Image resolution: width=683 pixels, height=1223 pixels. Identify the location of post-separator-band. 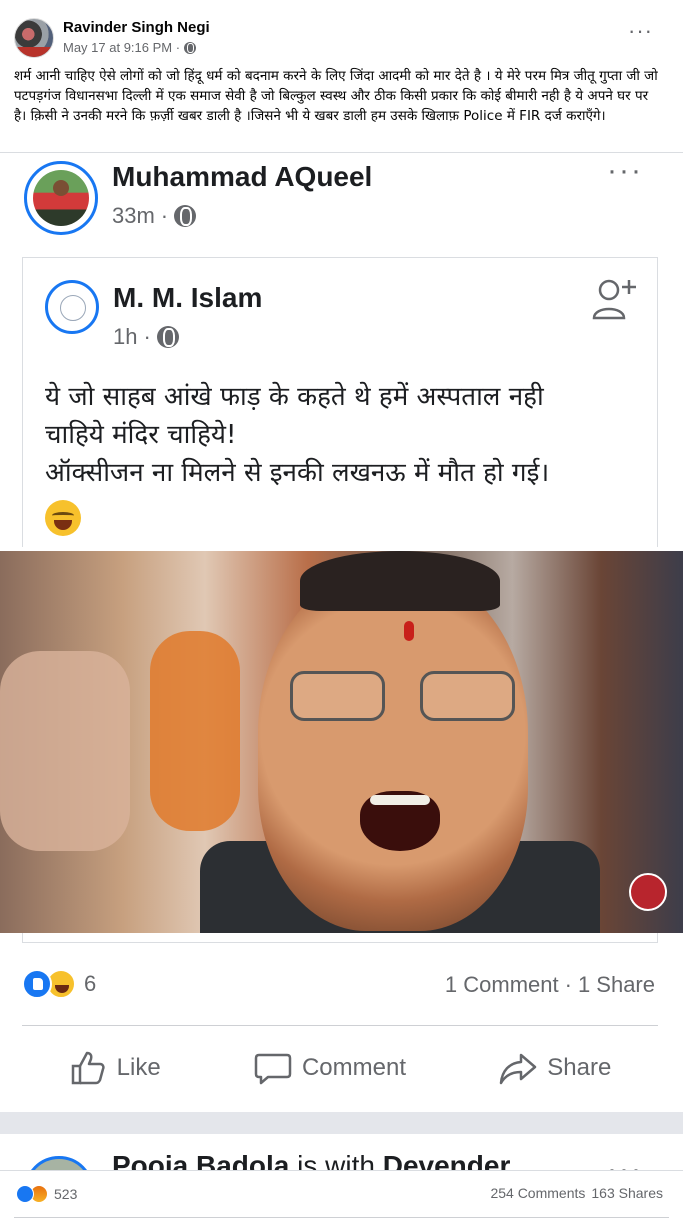
(341, 1123).